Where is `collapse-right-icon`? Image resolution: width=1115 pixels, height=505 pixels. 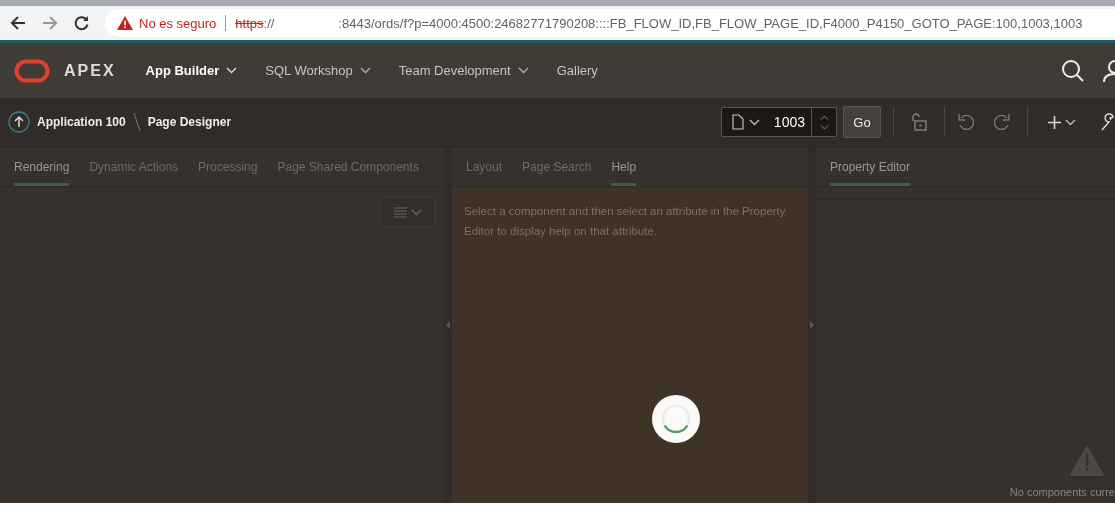
collapse-right-icon is located at coordinates (812, 325).